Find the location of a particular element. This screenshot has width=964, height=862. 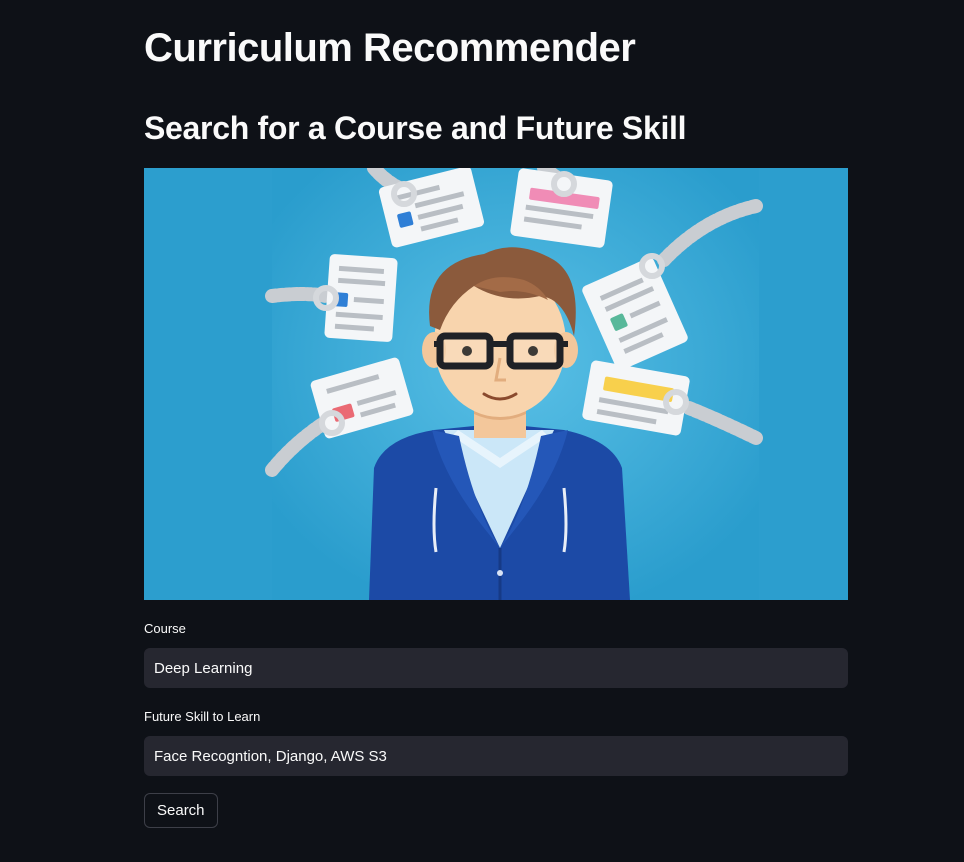

course-label: Course is located at coordinates (165, 628).